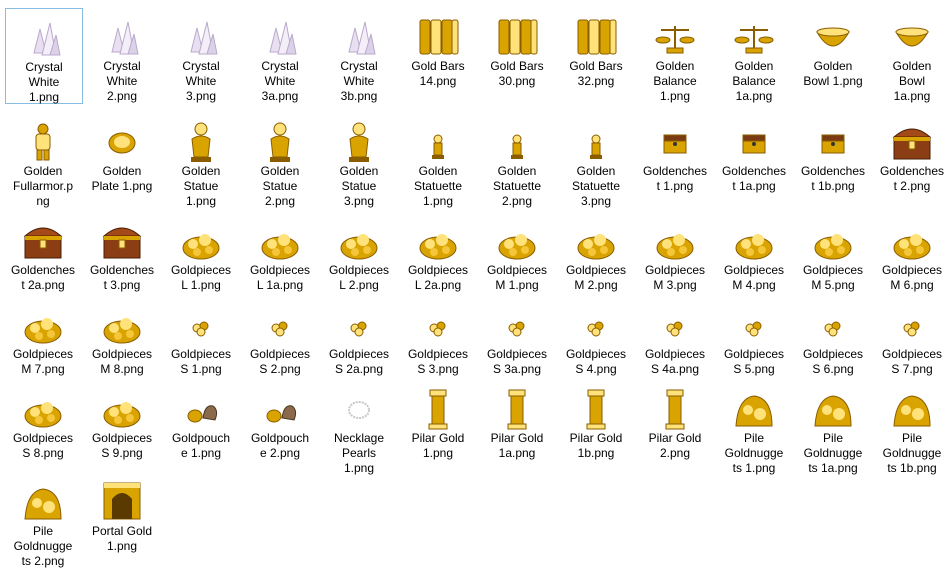  I want to click on file-item: Goldpouch e 1.png, so click(202, 420).